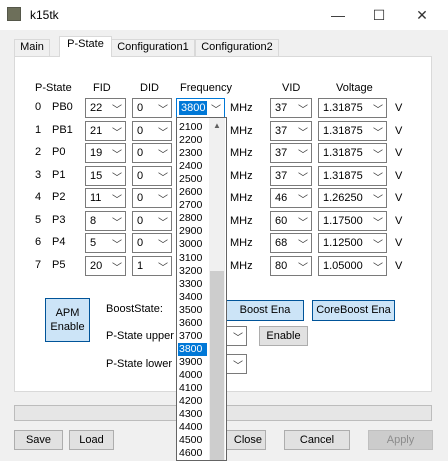 Image resolution: width=448 pixels, height=461 pixels. I want to click on scroll-up-arrow-icon: ▲, so click(217, 126).